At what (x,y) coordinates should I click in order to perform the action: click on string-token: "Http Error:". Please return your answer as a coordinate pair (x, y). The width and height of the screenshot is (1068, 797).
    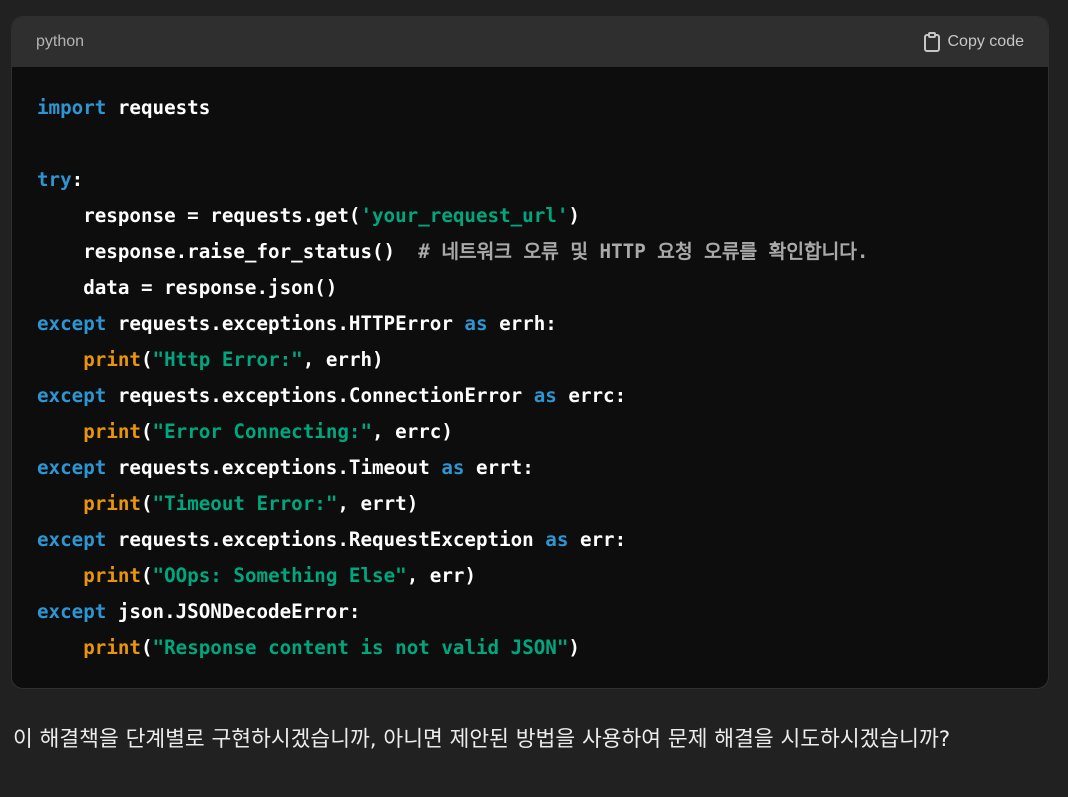
    Looking at the image, I should click on (227, 359).